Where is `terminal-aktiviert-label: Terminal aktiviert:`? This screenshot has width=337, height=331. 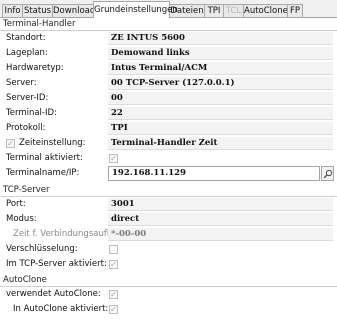
terminal-aktiviert-label: Terminal aktiviert: is located at coordinates (44, 158).